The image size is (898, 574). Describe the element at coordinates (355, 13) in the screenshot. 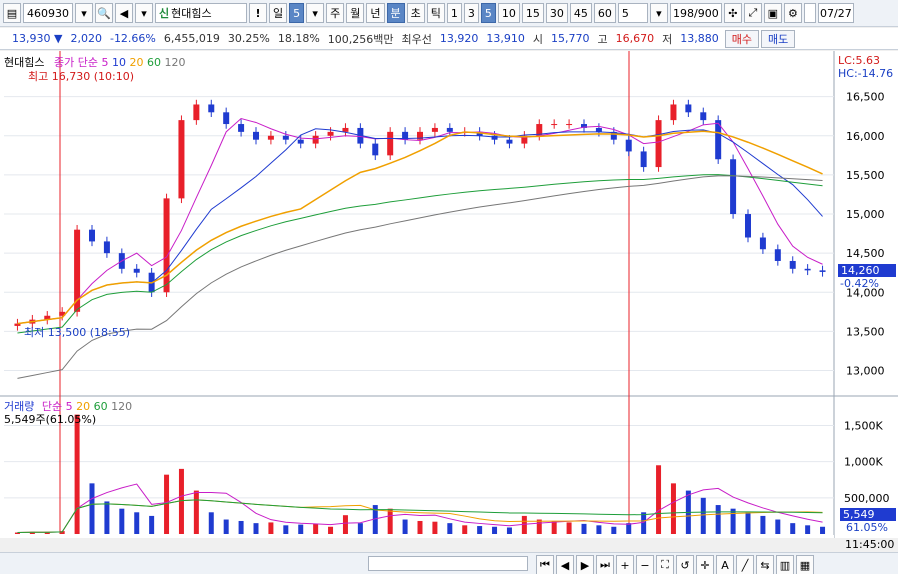

I see `period-month-button: 월` at that location.